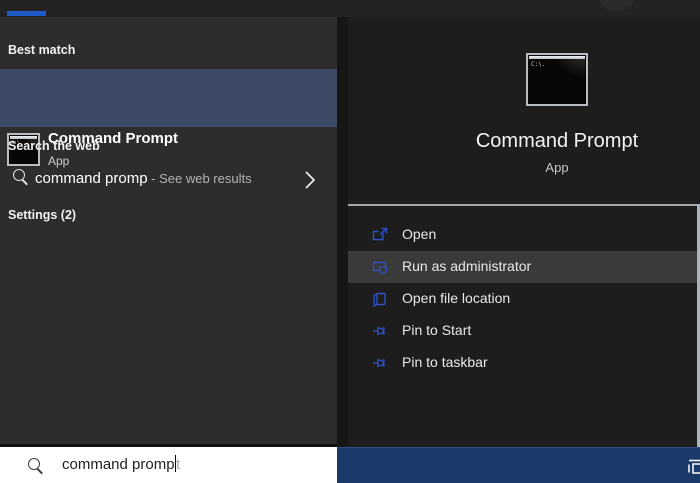  I want to click on preview-divider, so click(524, 205).